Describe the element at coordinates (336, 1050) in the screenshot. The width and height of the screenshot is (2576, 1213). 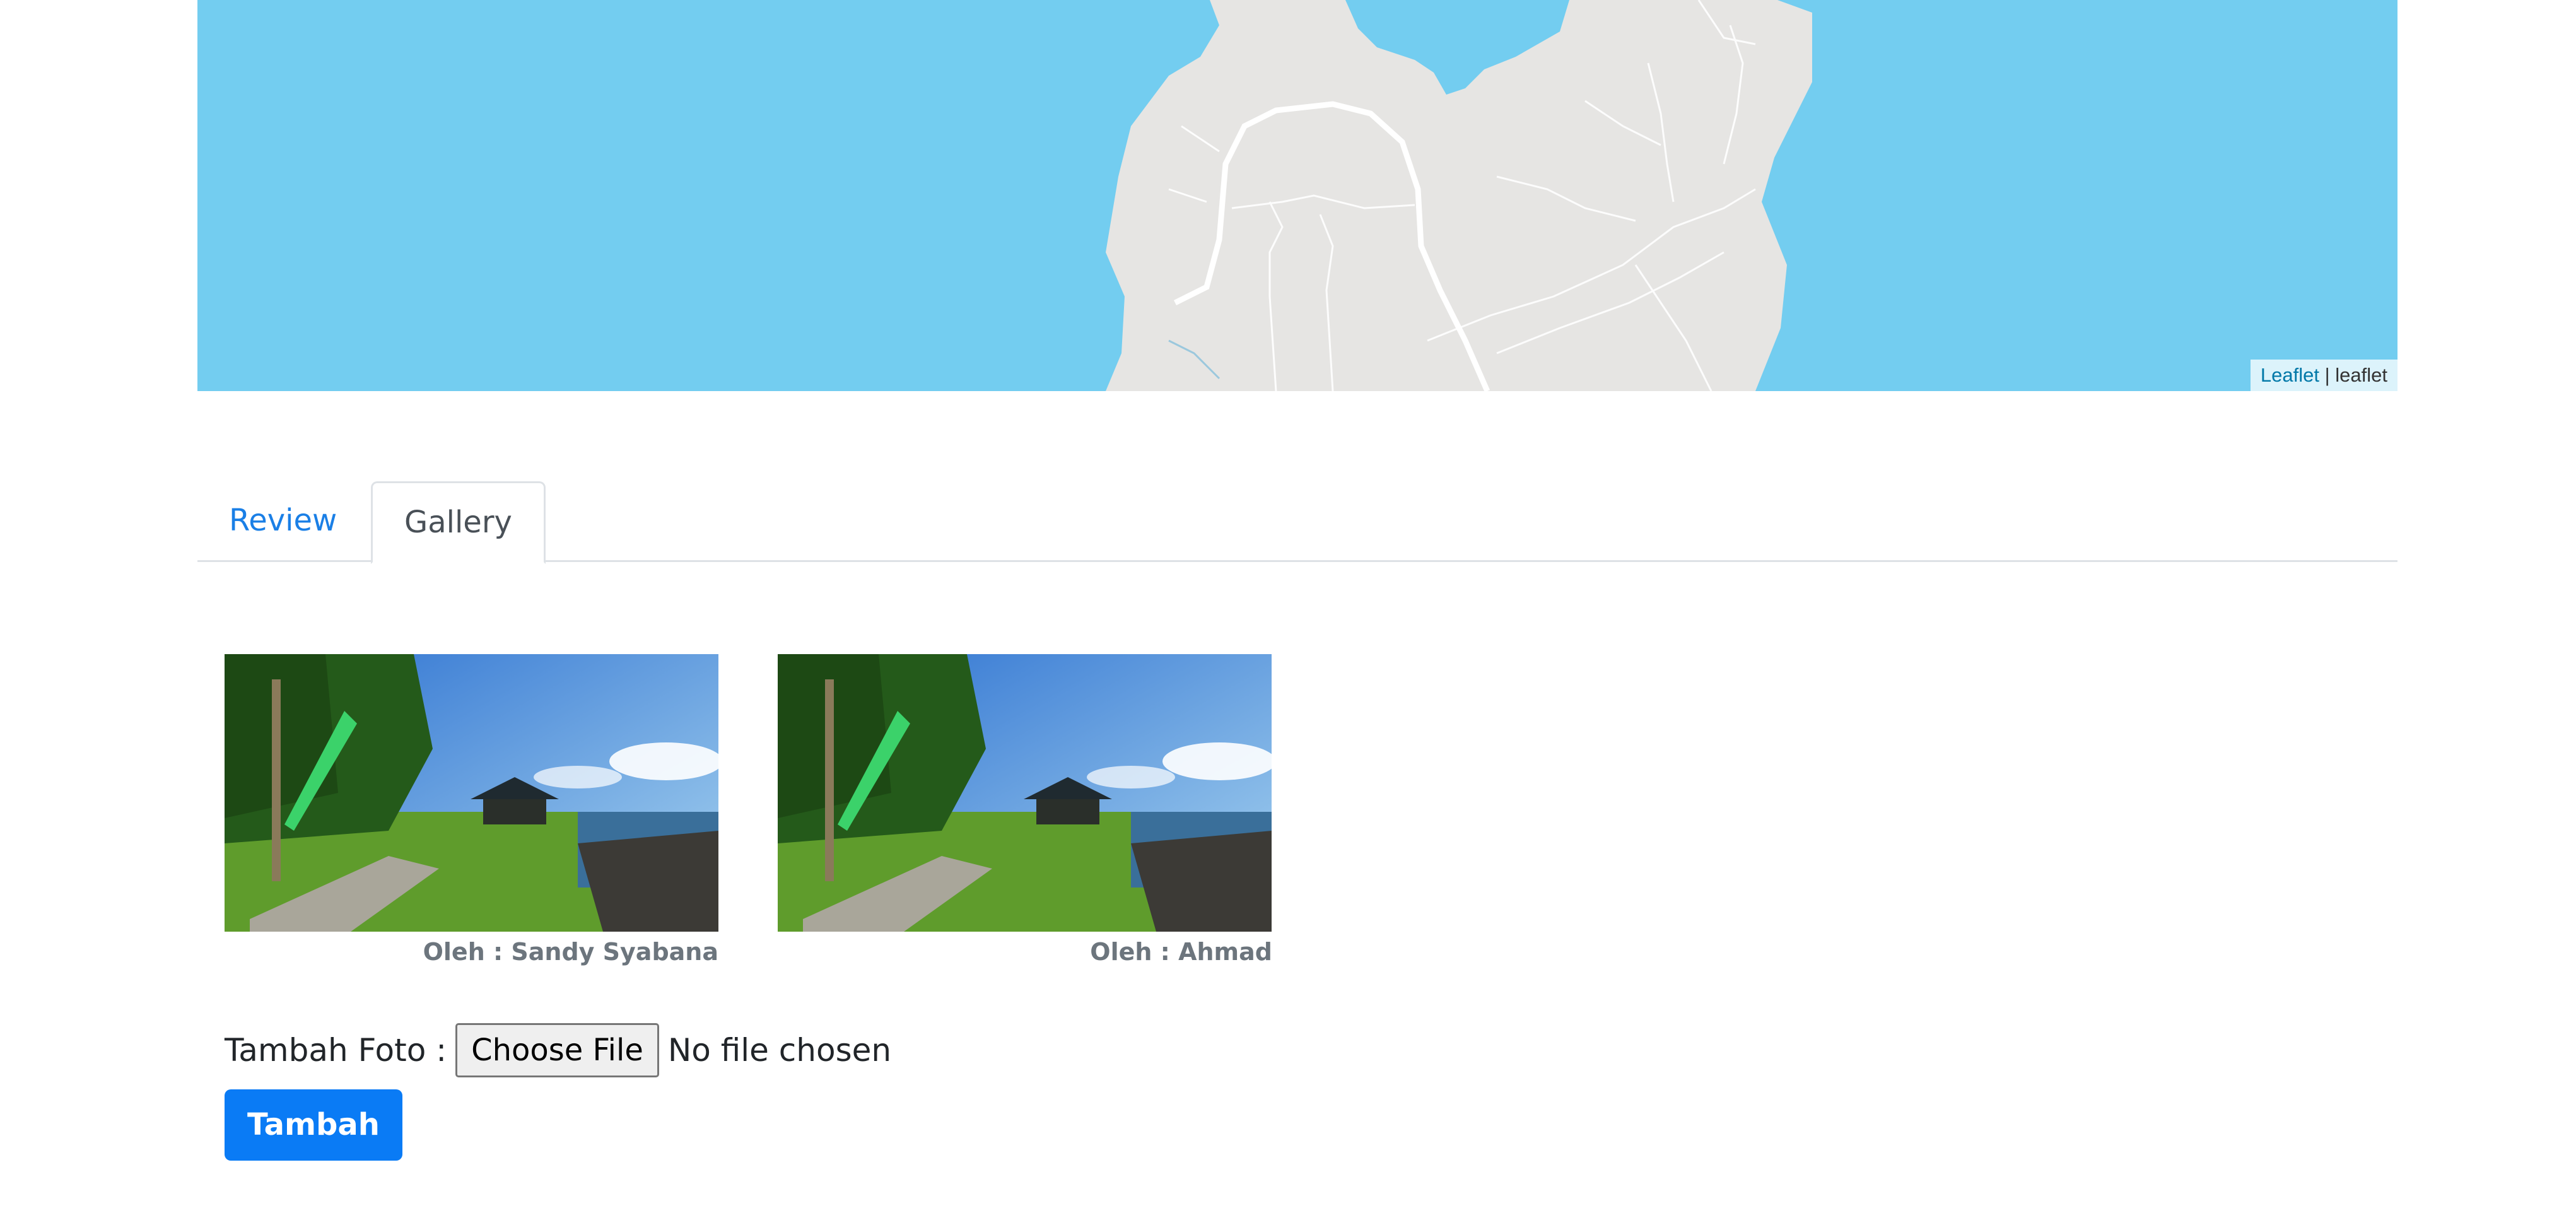
I see `upload-label: Tambah Foto :` at that location.